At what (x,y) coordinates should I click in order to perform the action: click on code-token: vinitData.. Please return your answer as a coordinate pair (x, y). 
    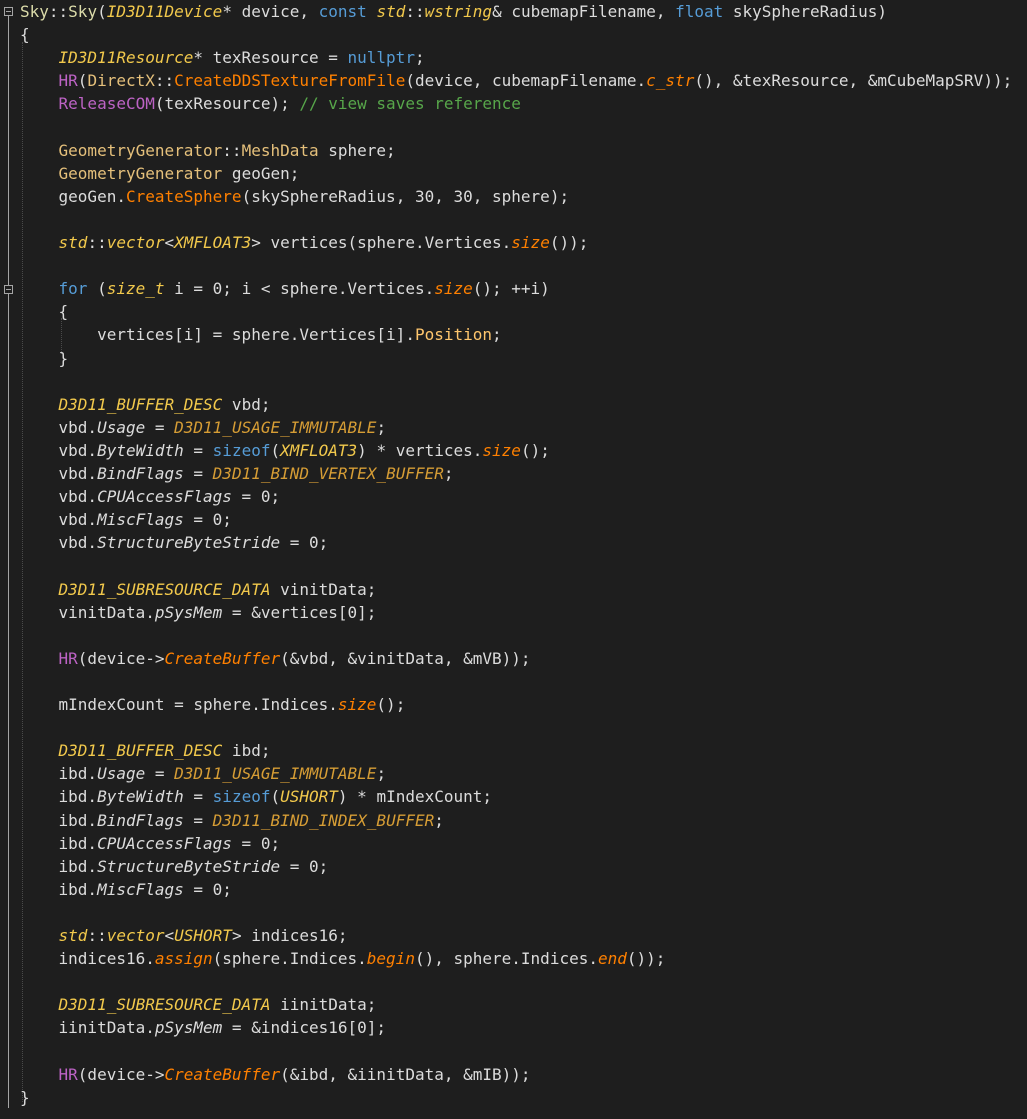
    Looking at the image, I should click on (87, 612).